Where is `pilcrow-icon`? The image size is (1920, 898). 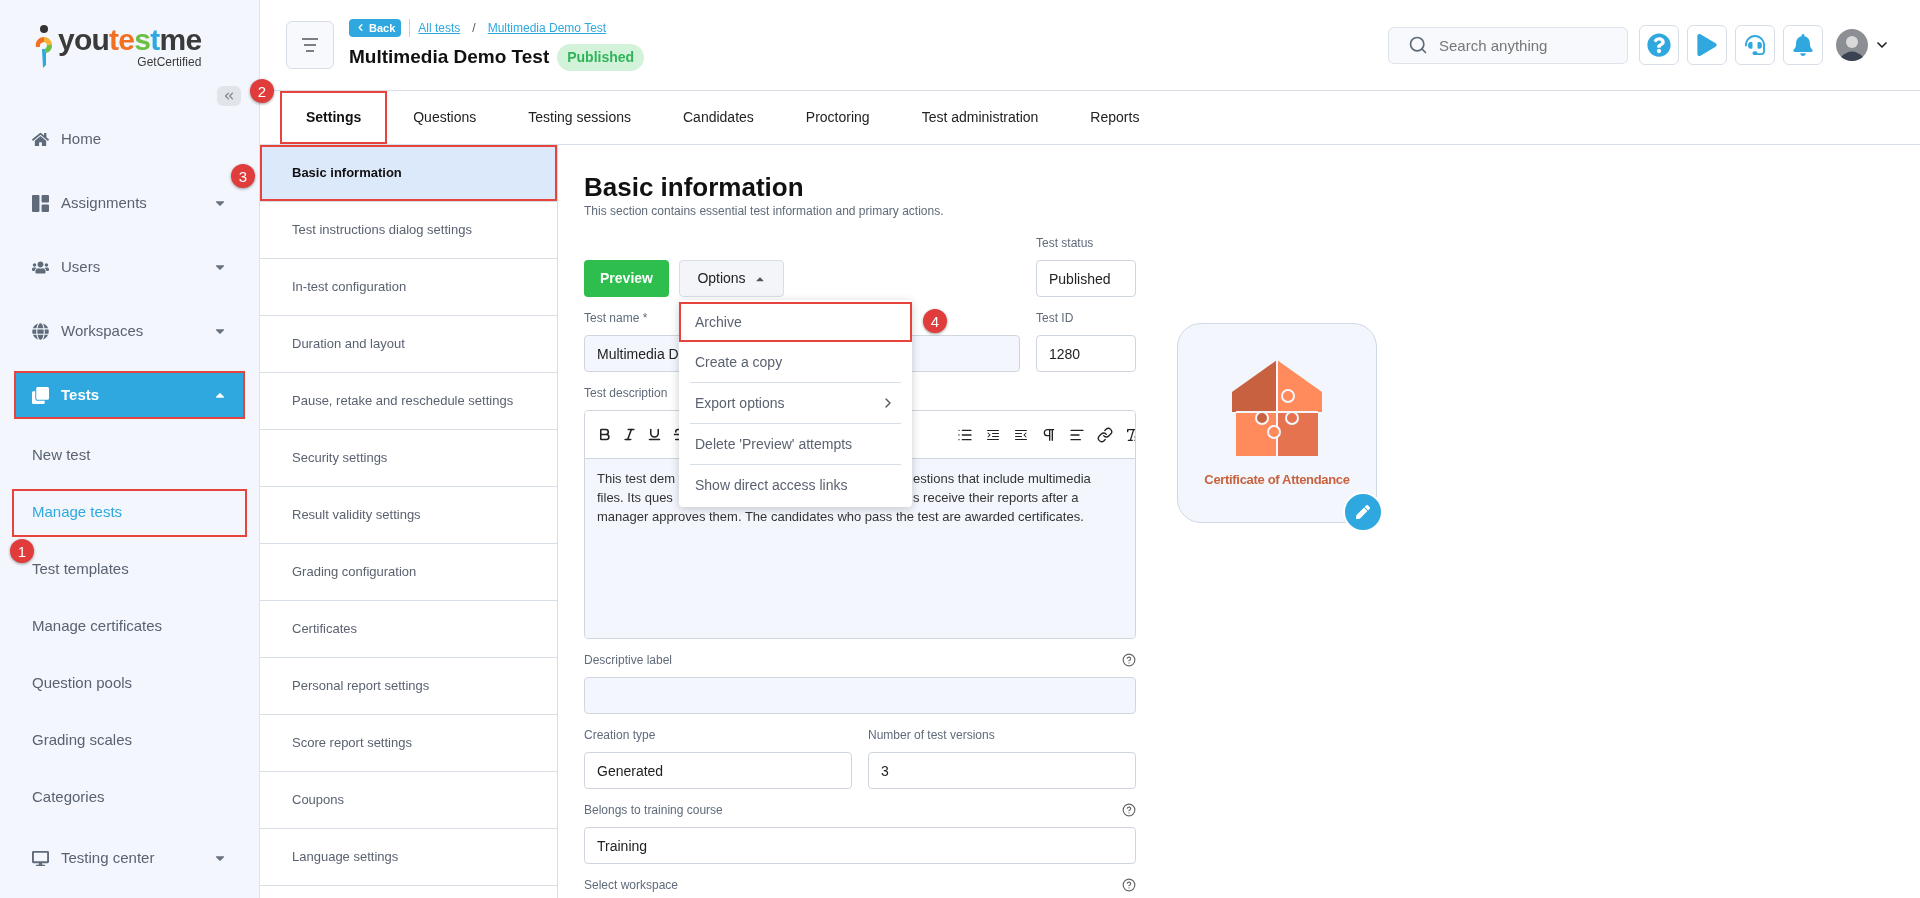
pilcrow-icon is located at coordinates (1049, 434).